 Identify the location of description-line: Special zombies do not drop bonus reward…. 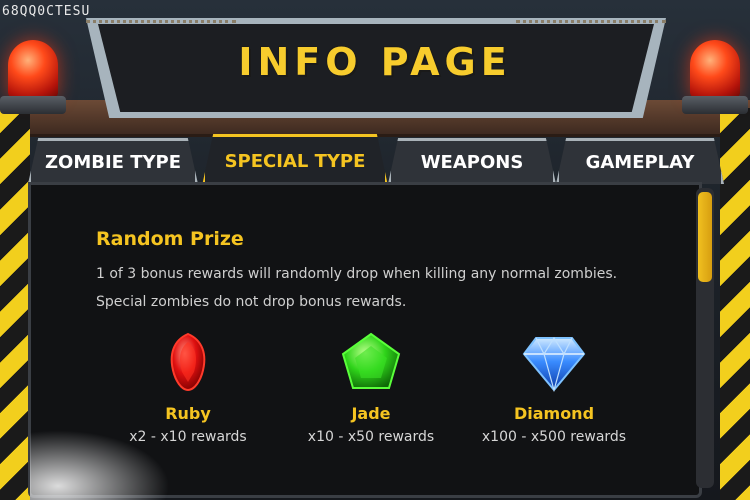
(251, 302).